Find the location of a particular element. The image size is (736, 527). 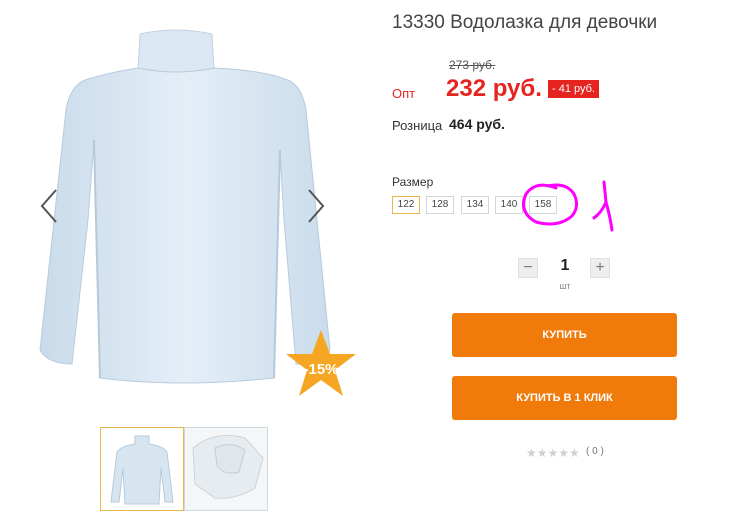

buy-one-click-button: КУПИТЬ В 1 КЛИК is located at coordinates (564, 398).